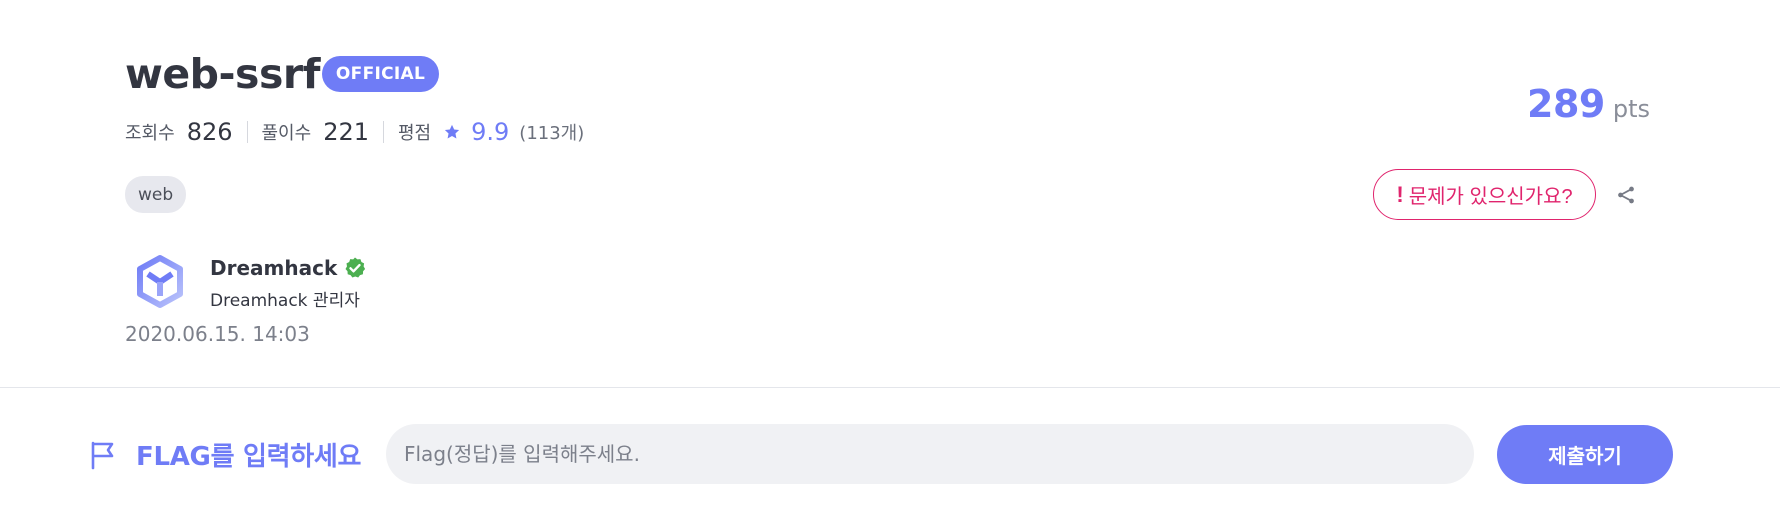 The image size is (1780, 514). Describe the element at coordinates (490, 132) in the screenshot. I see `rating-value: 9.9` at that location.